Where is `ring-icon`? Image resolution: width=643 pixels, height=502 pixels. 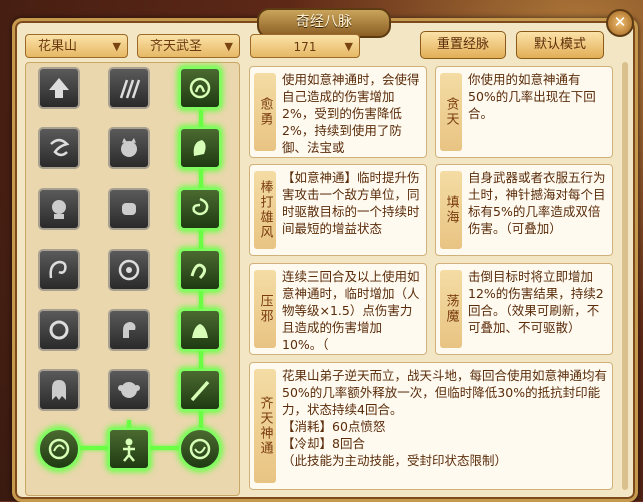 ring-icon is located at coordinates (59, 330).